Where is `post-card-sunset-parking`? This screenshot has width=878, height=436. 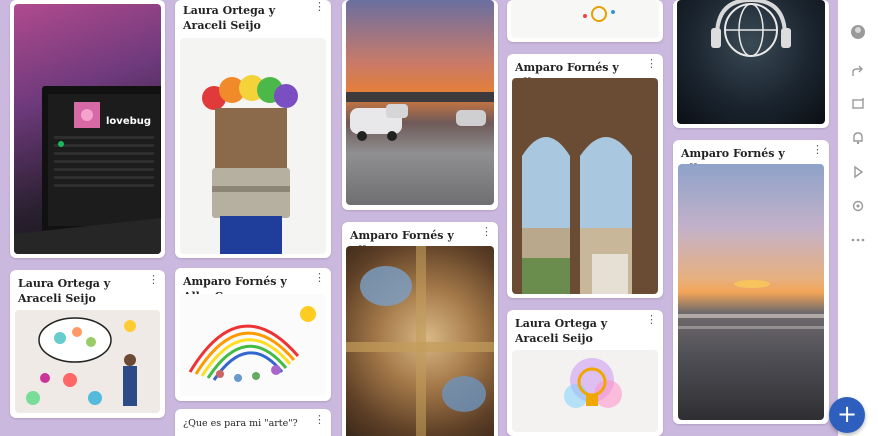 post-card-sunset-parking is located at coordinates (420, 105).